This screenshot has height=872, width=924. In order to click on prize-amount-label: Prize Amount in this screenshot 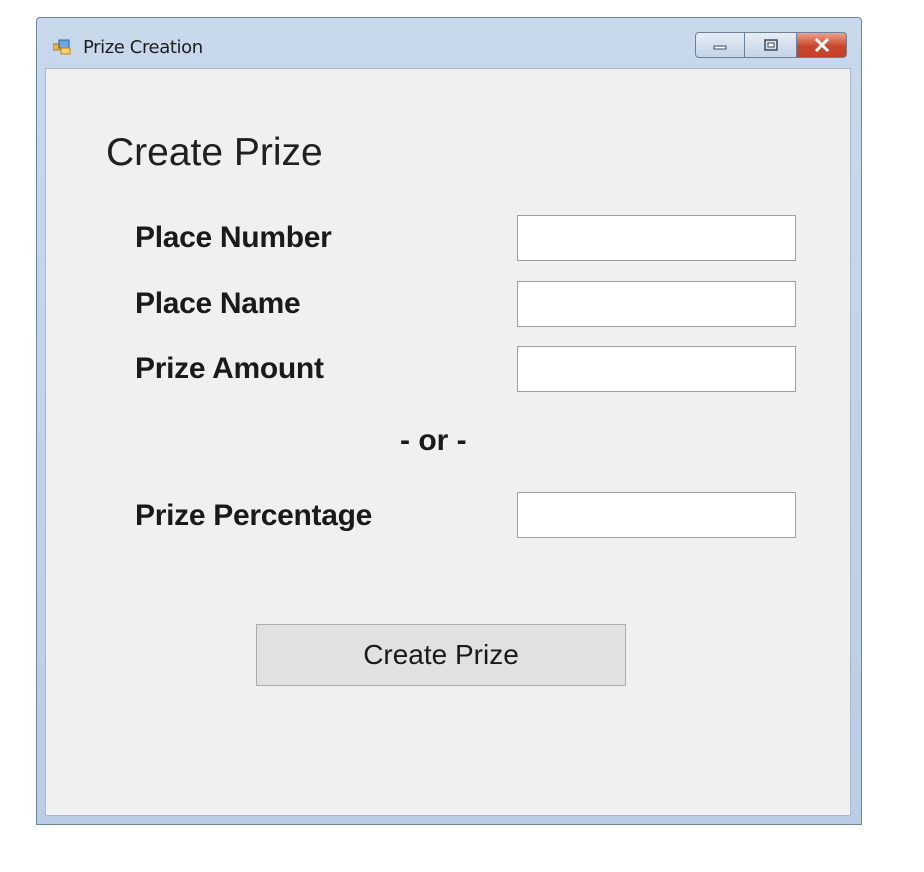, I will do `click(229, 368)`.